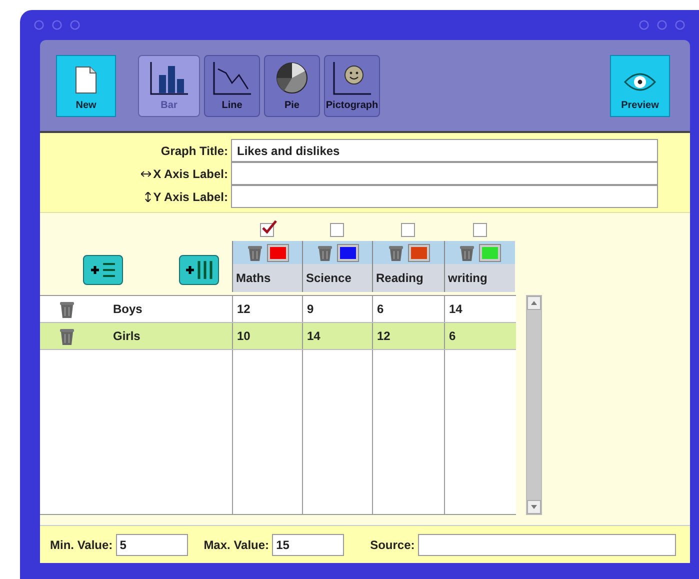 This screenshot has height=579, width=699. I want to click on field-label: Max. Value:, so click(237, 545).